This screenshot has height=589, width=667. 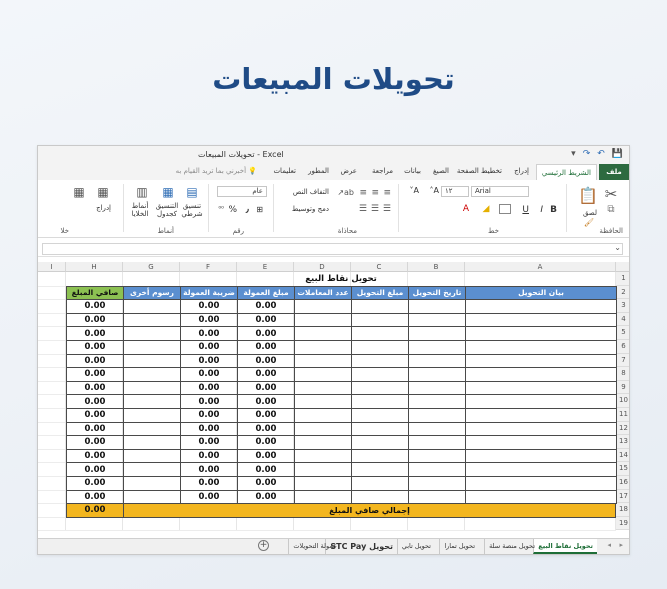 I want to click on column-header-i: I, so click(x=52, y=267).